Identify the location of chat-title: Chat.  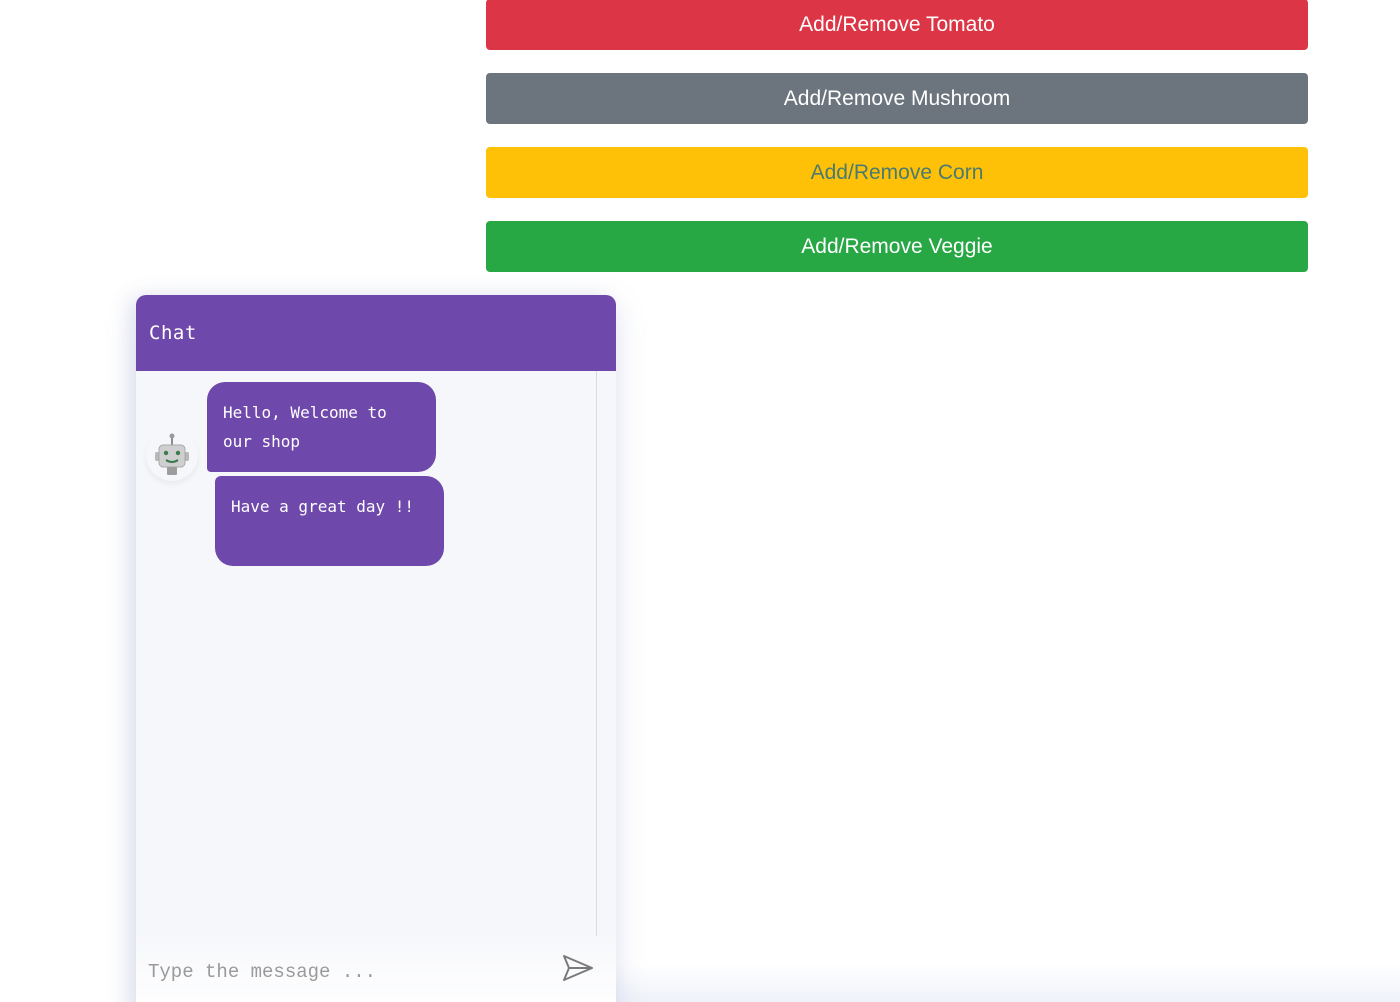
(173, 333).